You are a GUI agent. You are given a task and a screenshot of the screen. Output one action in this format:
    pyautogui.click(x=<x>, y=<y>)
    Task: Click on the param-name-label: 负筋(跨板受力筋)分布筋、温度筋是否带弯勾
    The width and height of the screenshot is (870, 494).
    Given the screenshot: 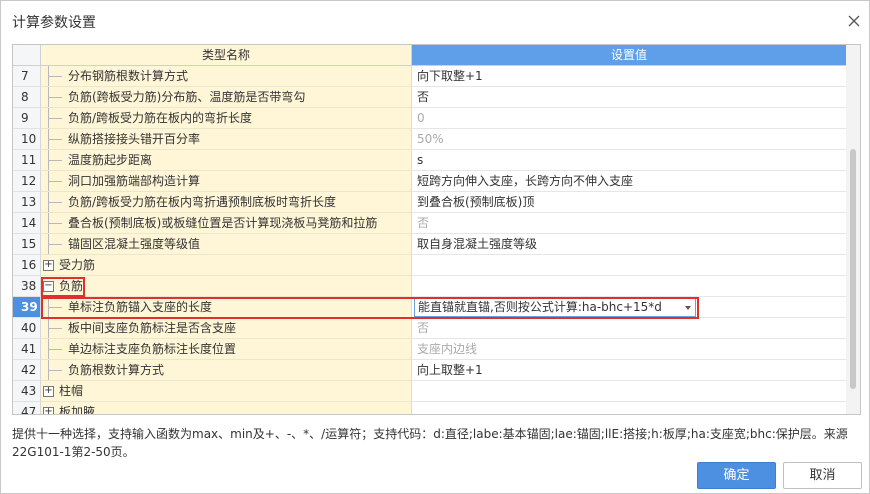 What is the action you would take?
    pyautogui.click(x=187, y=97)
    